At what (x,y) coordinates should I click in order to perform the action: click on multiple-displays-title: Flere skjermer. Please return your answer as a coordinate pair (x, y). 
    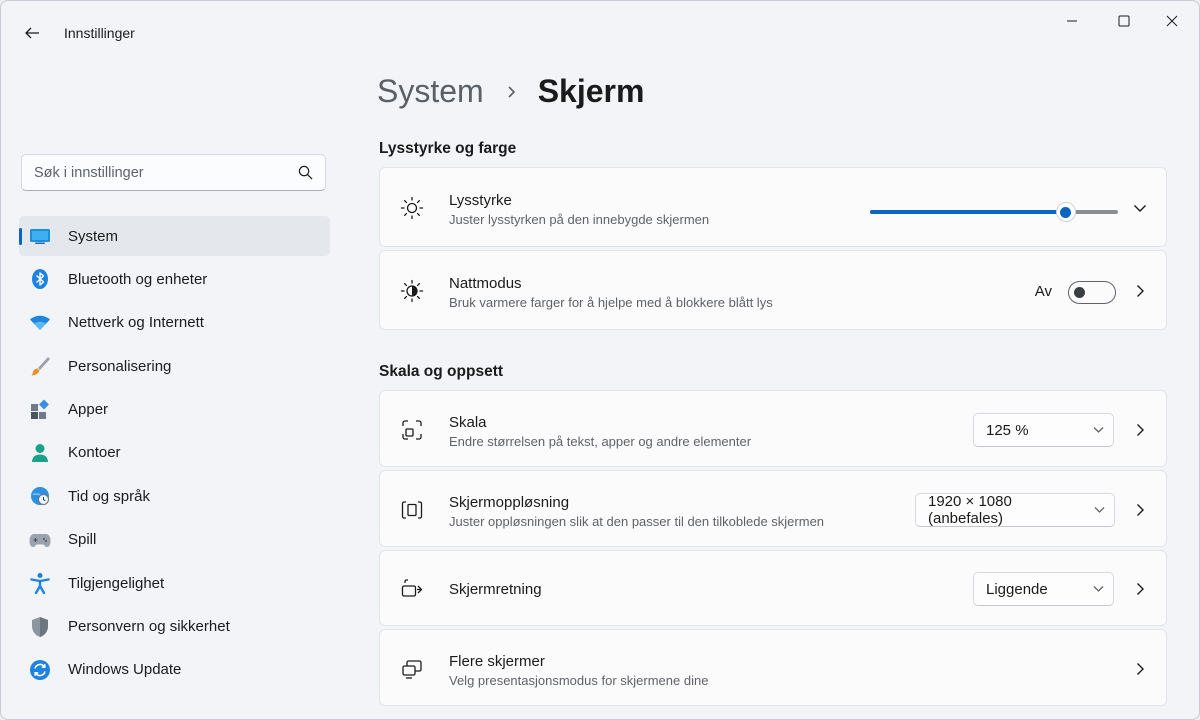
    Looking at the image, I should click on (497, 661).